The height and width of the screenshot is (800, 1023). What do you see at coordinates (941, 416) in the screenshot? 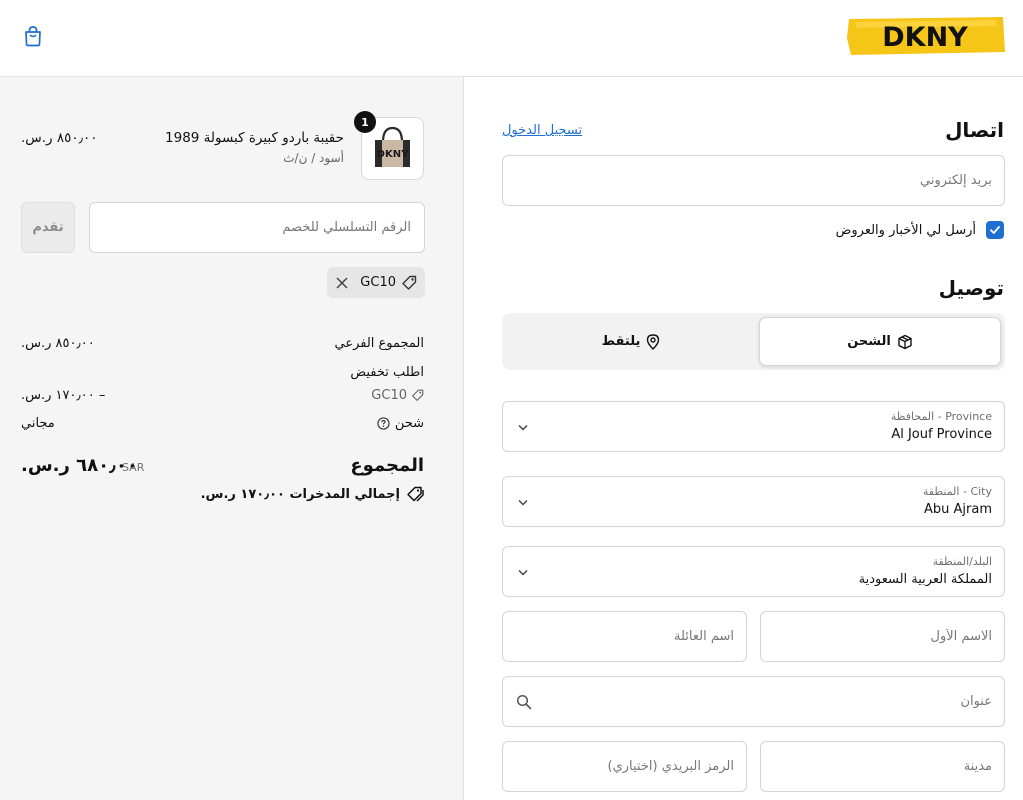
I see `province-label: Province - المحافظة` at bounding box center [941, 416].